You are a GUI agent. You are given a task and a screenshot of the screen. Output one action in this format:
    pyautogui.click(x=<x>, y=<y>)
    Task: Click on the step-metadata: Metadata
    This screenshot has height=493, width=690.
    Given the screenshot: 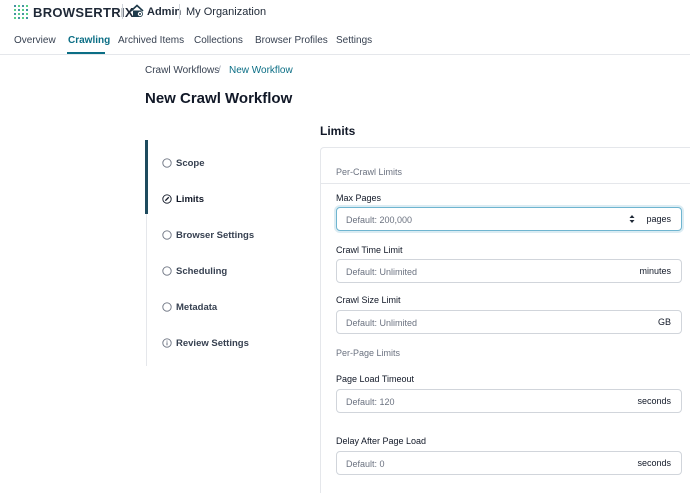 What is the action you would take?
    pyautogui.click(x=189, y=307)
    